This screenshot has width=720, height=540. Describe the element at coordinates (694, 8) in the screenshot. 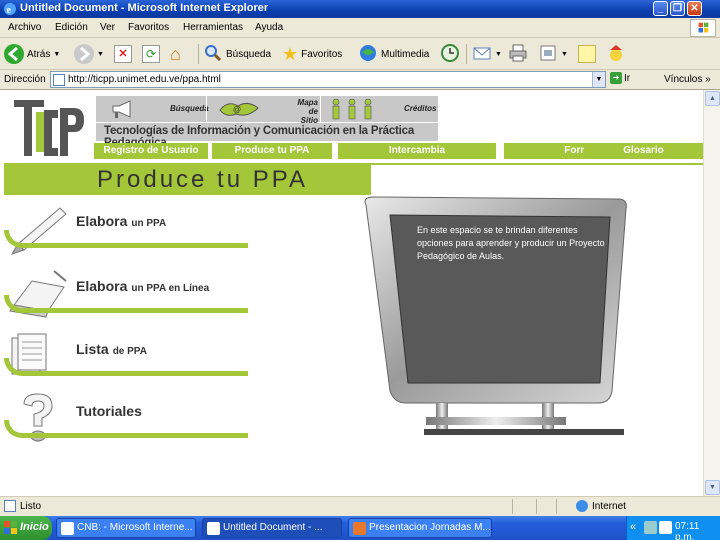

I see `close-button: ✕` at that location.